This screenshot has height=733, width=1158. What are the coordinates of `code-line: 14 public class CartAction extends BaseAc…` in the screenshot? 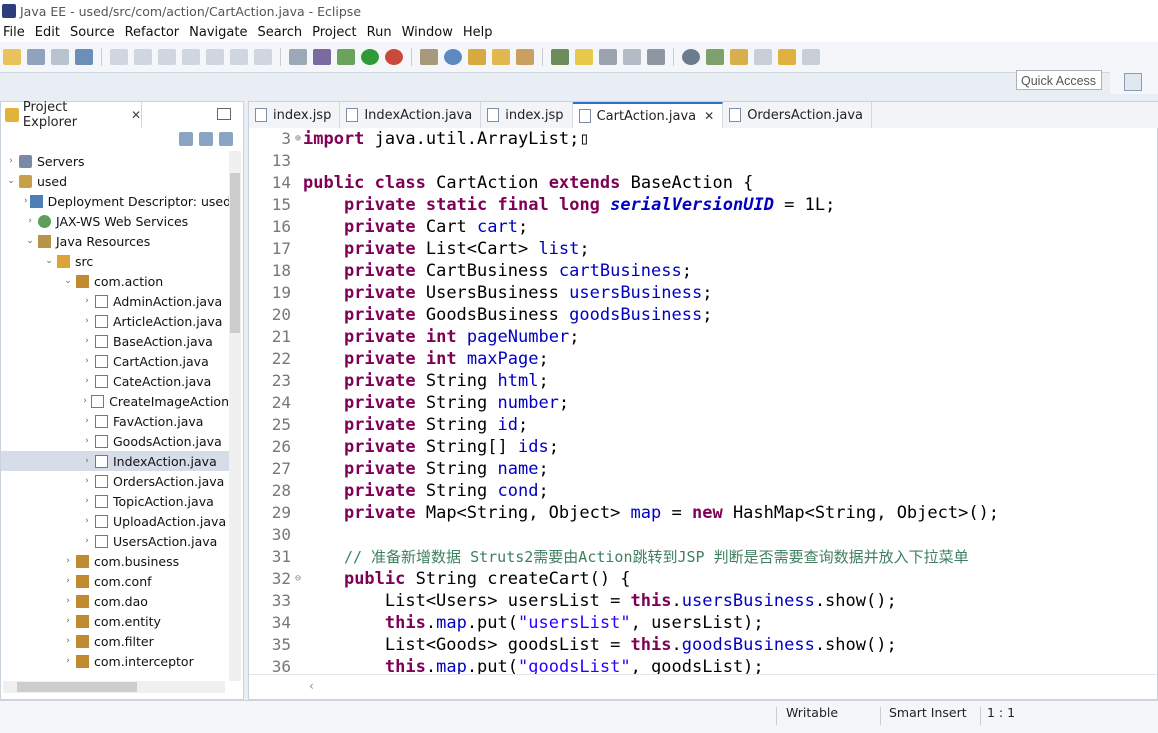 It's located at (703, 183).